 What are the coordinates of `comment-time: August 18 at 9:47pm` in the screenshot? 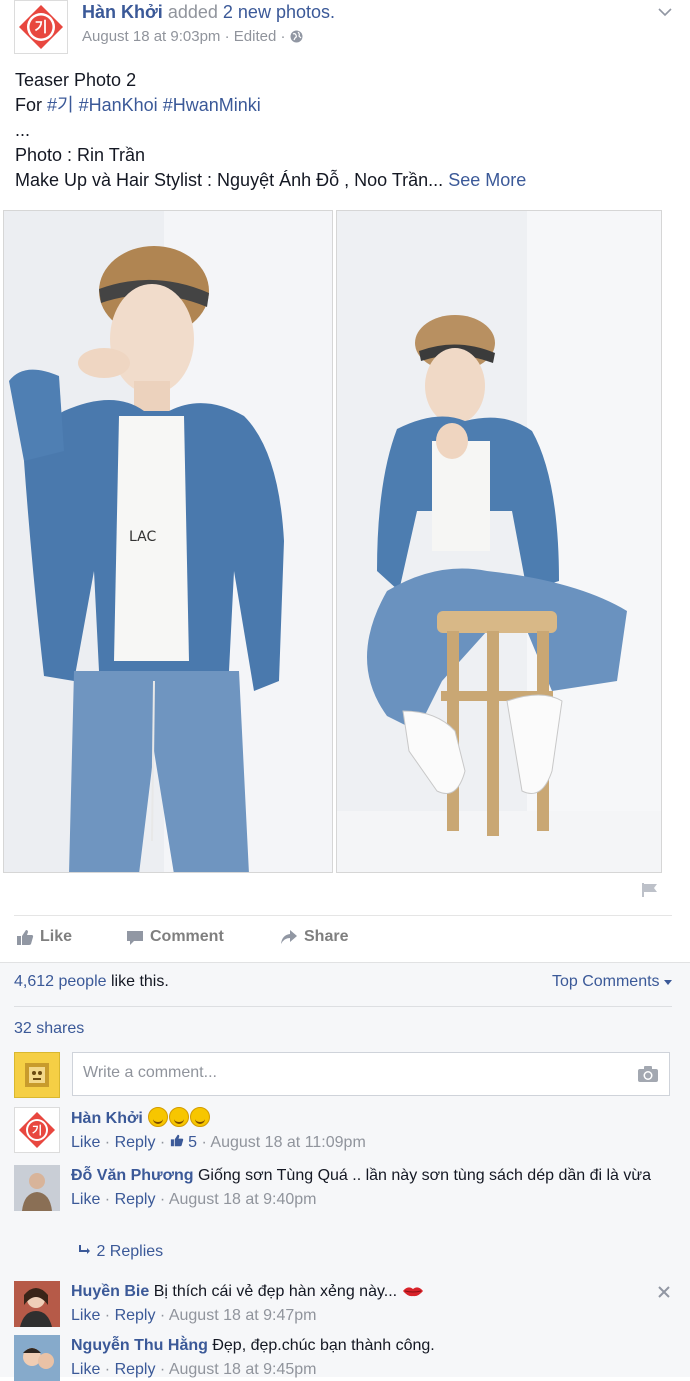 It's located at (243, 1315).